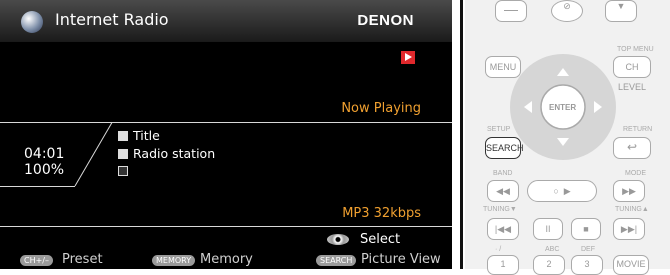 Image resolution: width=670 pixels, height=275 pixels. What do you see at coordinates (401, 259) in the screenshot?
I see `picture-view-label: Picture View` at bounding box center [401, 259].